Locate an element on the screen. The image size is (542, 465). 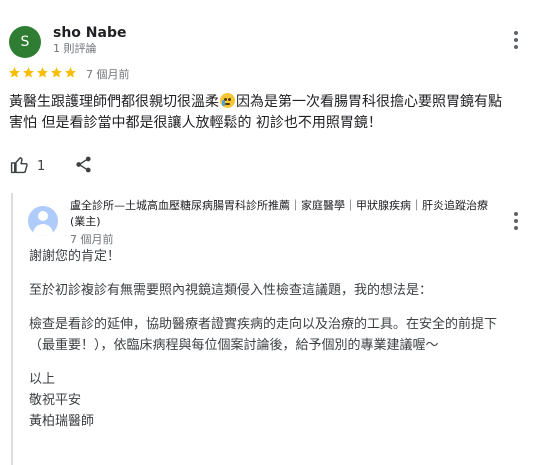
owner-response-time: 7 個月前 is located at coordinates (92, 239).